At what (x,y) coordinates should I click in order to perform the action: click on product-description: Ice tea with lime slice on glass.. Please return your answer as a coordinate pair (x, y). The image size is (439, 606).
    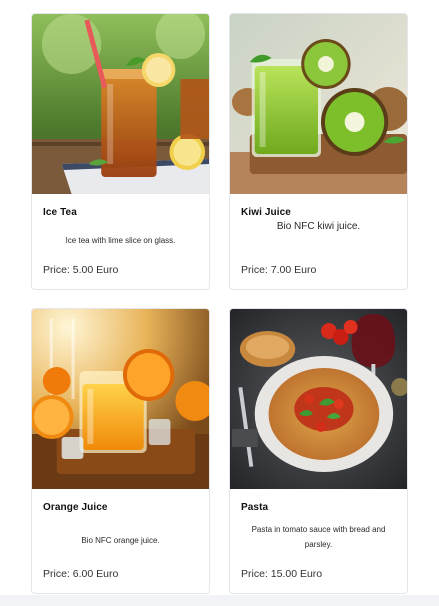
    Looking at the image, I should click on (120, 240).